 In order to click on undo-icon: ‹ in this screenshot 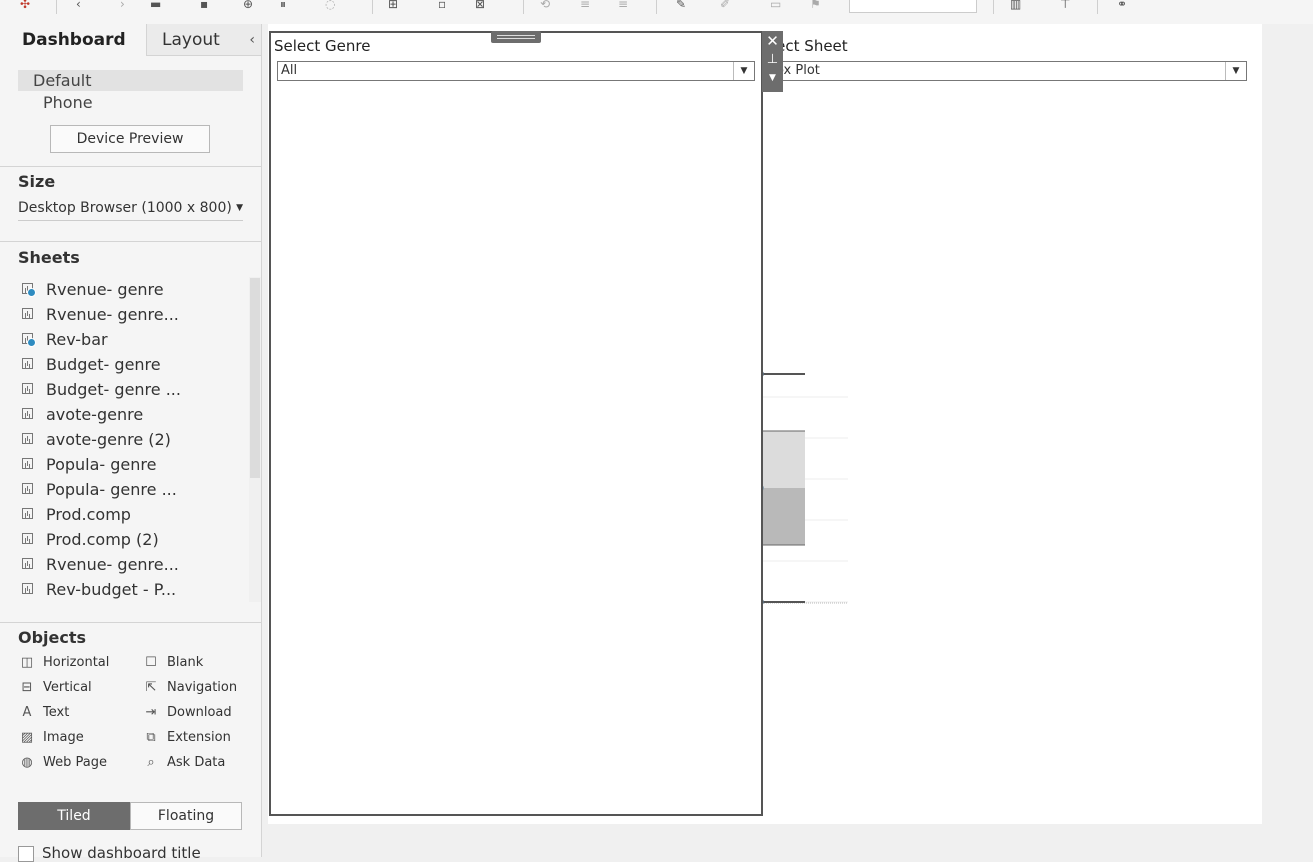, I will do `click(78, 5)`.